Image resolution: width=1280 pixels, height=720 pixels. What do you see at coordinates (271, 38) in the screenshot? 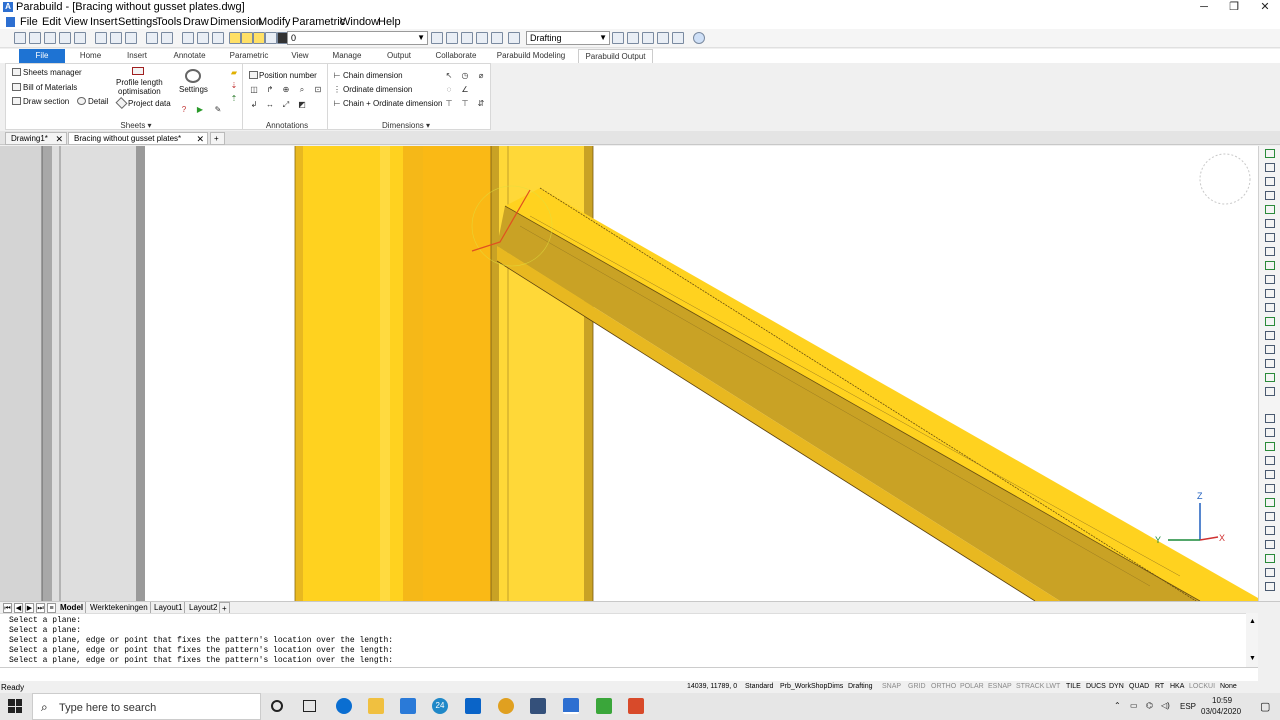
I see `print-layer-icon` at bounding box center [271, 38].